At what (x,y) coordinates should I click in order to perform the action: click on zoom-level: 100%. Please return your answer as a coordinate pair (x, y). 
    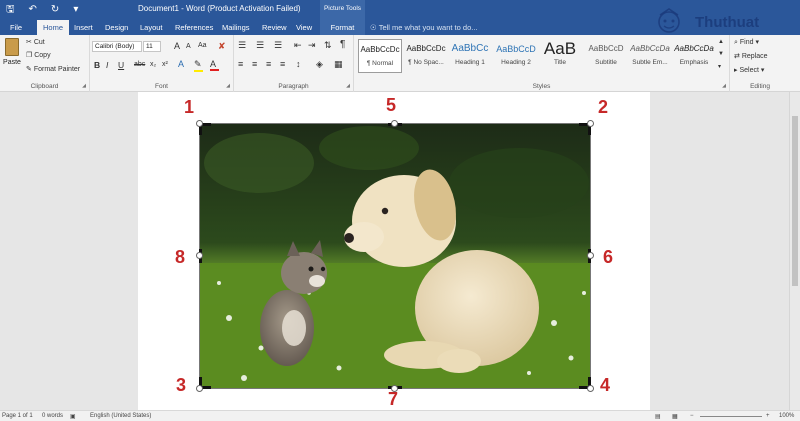
    Looking at the image, I should click on (786, 416).